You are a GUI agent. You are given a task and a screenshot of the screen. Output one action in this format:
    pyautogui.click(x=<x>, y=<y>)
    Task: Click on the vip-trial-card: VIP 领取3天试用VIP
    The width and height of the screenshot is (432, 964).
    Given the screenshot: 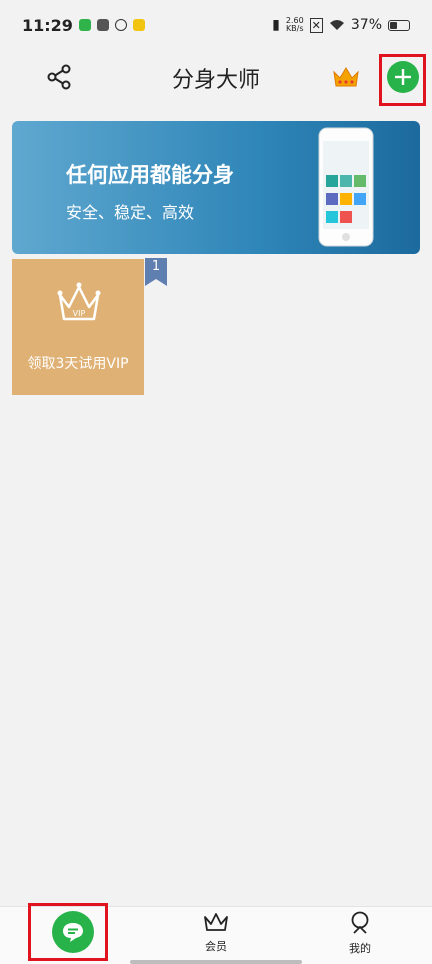 What is the action you would take?
    pyautogui.click(x=78, y=327)
    